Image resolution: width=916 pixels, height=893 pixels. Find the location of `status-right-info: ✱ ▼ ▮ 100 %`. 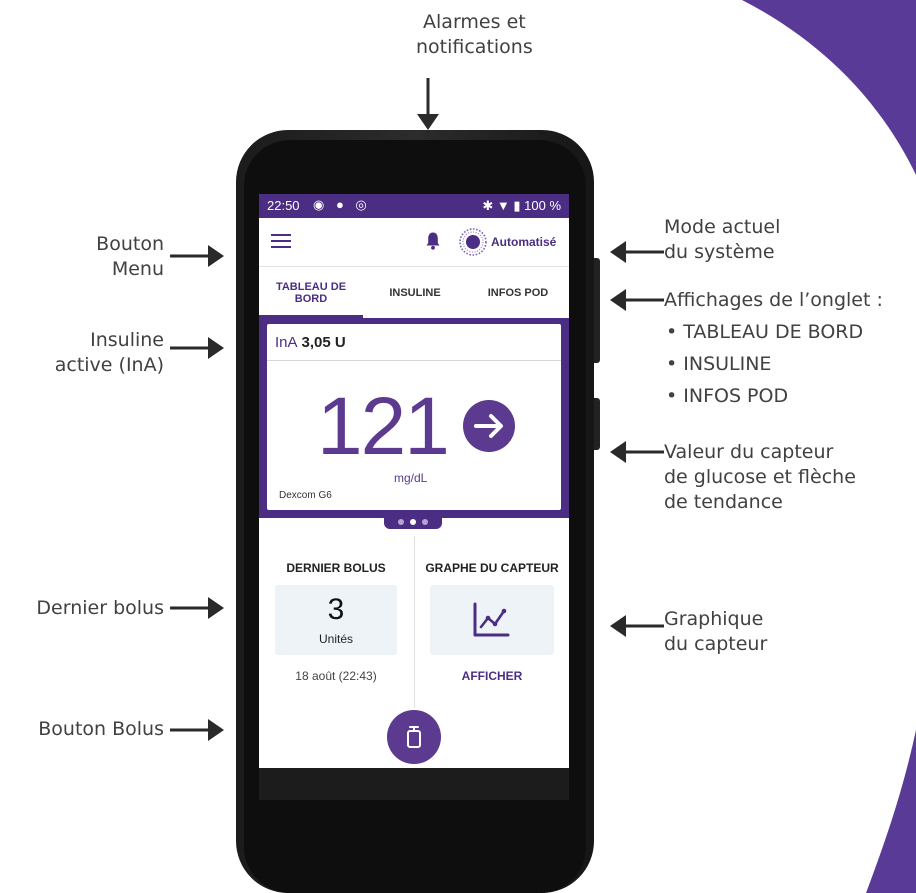

status-right-info: ✱ ▼ ▮ 100 % is located at coordinates (521, 205).